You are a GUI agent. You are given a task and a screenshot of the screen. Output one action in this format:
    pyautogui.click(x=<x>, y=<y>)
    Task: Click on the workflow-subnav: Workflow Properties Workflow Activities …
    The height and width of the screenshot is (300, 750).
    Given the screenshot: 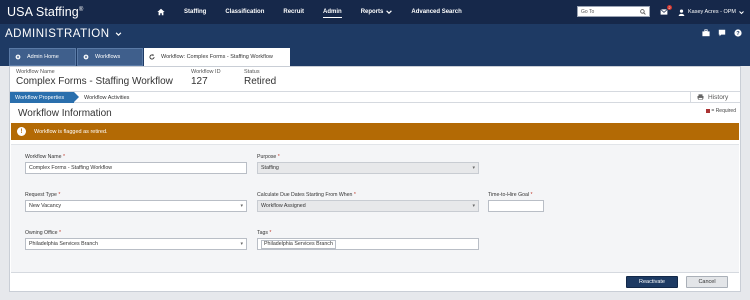 What is the action you would take?
    pyautogui.click(x=375, y=97)
    